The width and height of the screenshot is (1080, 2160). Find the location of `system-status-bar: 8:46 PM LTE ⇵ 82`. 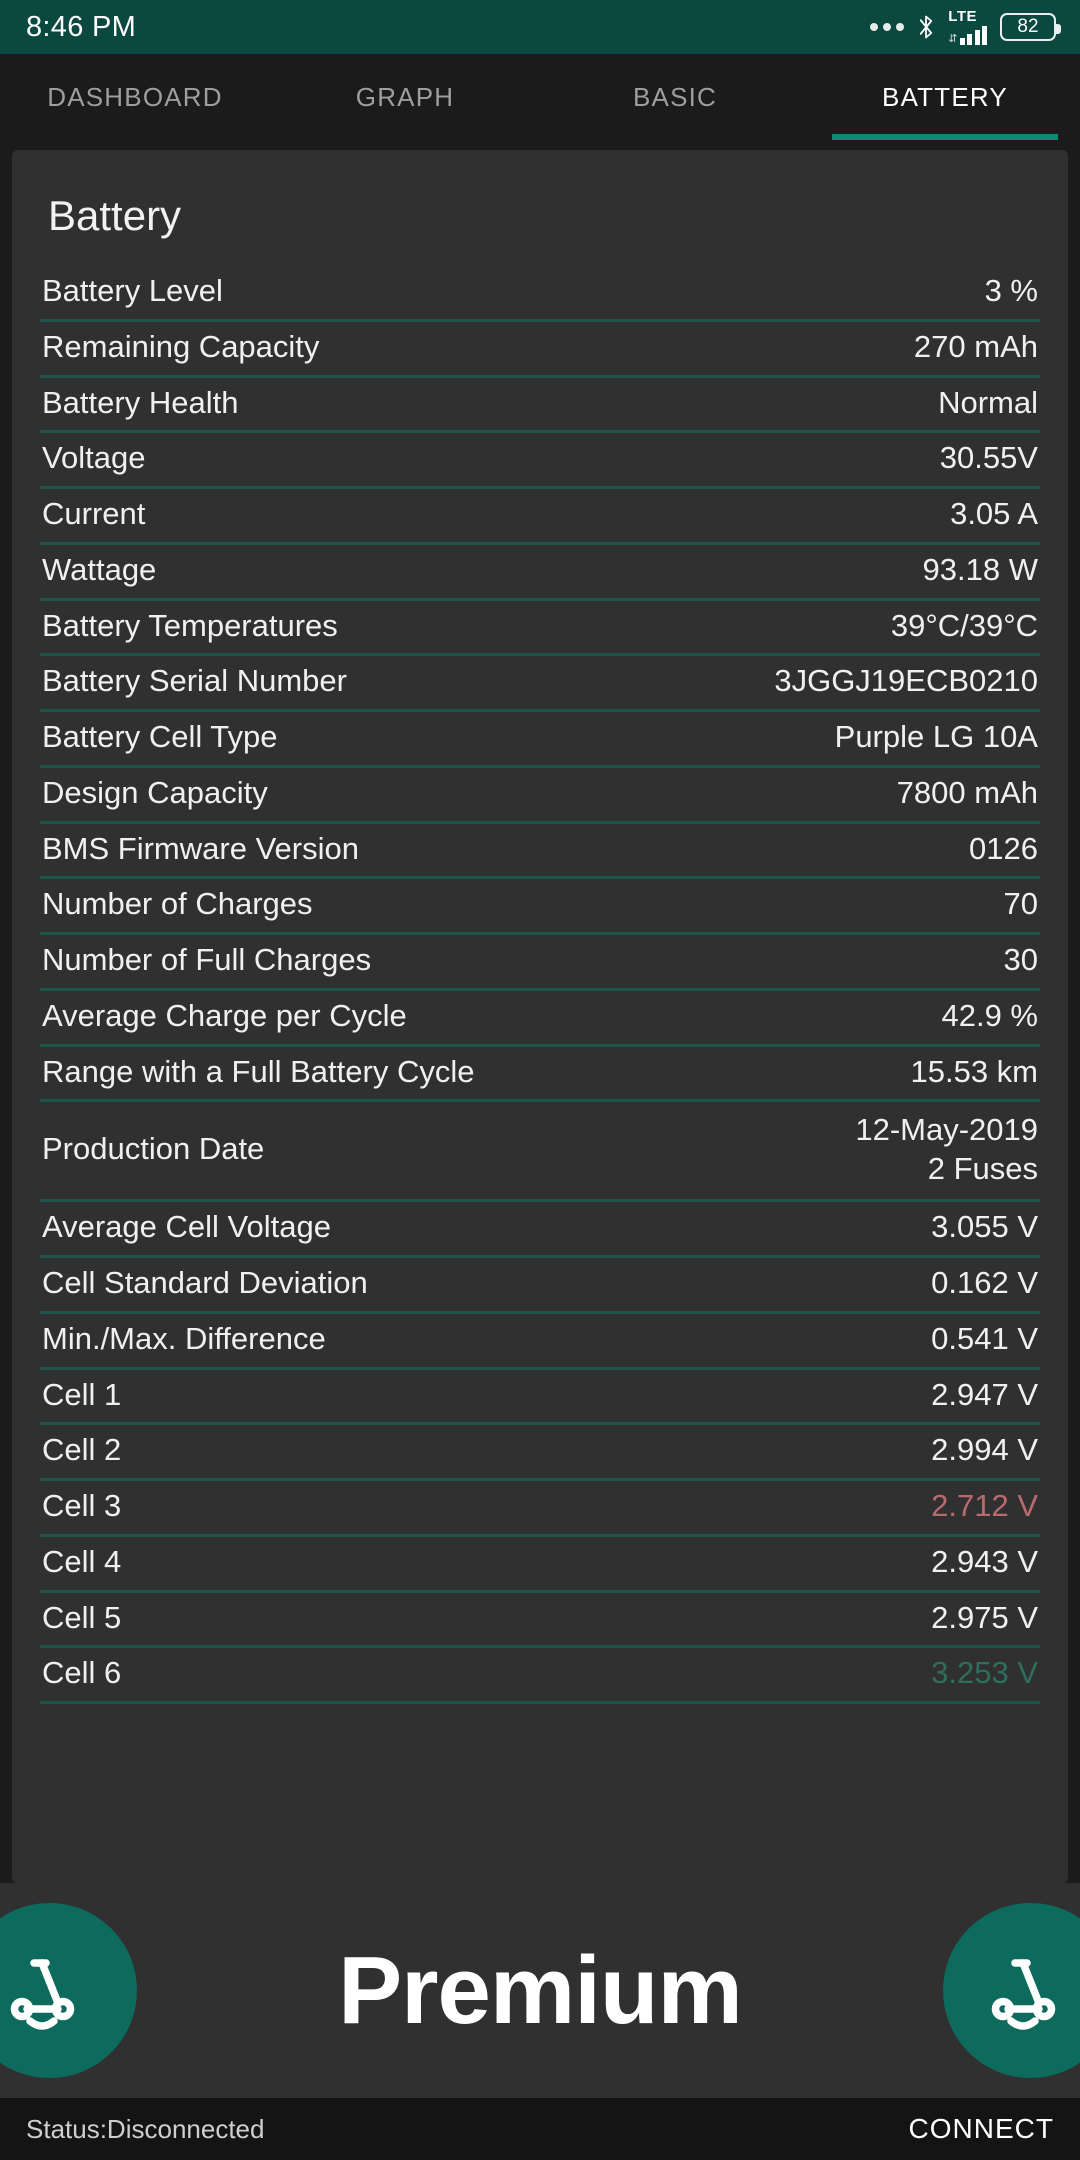

system-status-bar: 8:46 PM LTE ⇵ 82 is located at coordinates (540, 27).